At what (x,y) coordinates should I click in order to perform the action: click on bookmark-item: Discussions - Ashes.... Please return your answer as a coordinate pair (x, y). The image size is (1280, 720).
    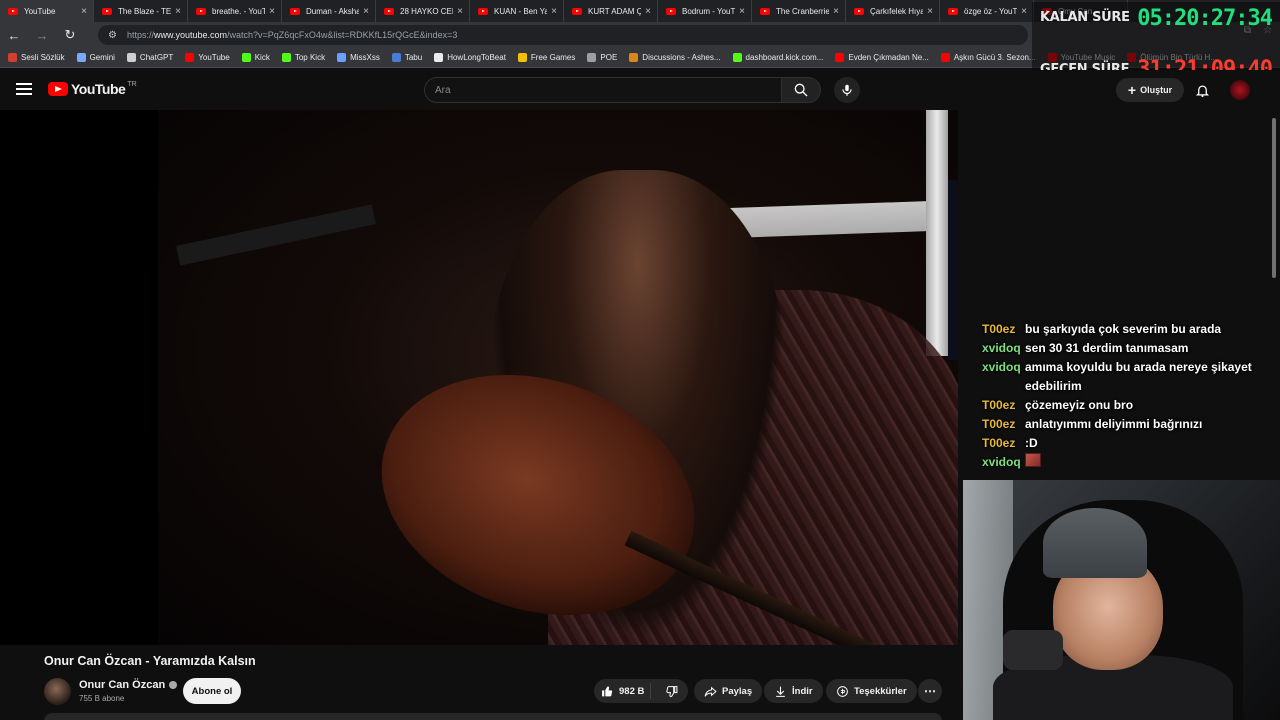
    Looking at the image, I should click on (675, 57).